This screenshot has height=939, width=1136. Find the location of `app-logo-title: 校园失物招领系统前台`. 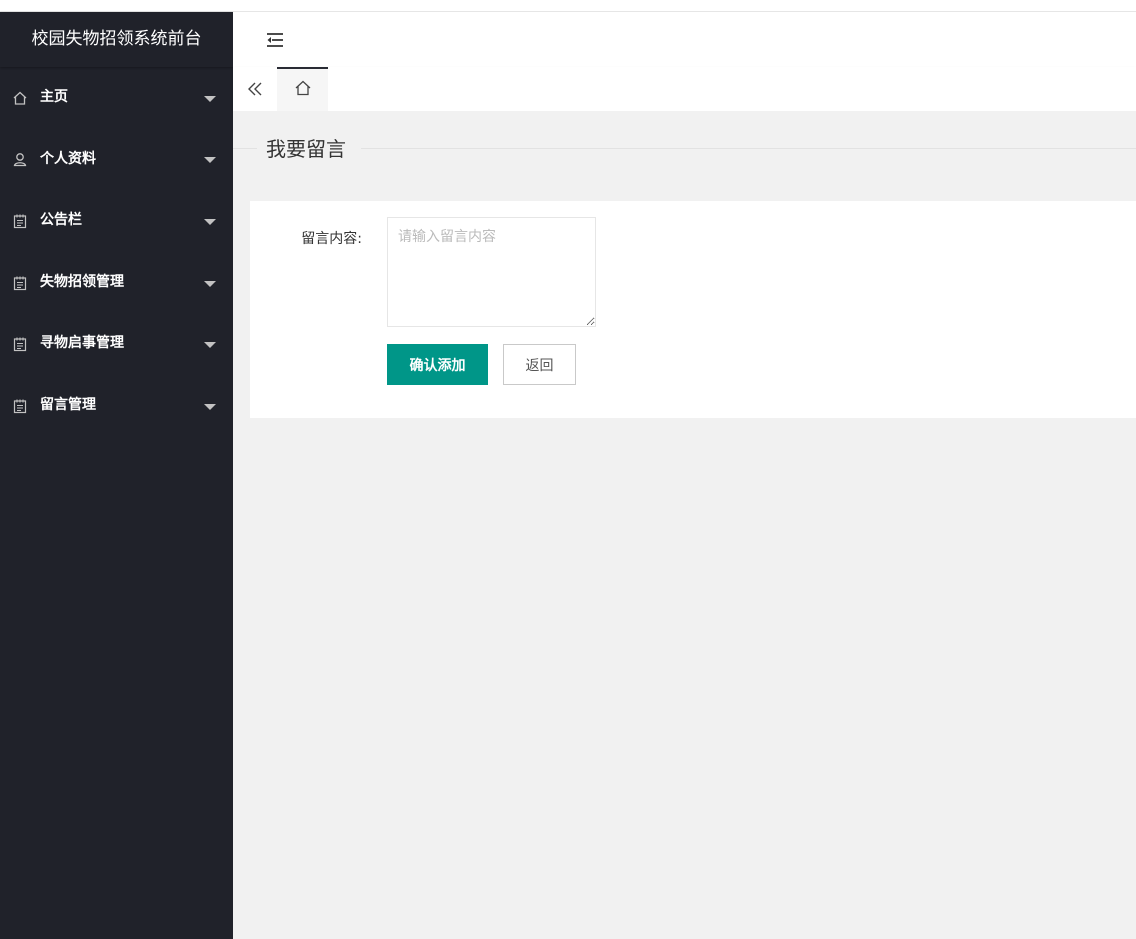

app-logo-title: 校园失物招领系统前台 is located at coordinates (116, 39).